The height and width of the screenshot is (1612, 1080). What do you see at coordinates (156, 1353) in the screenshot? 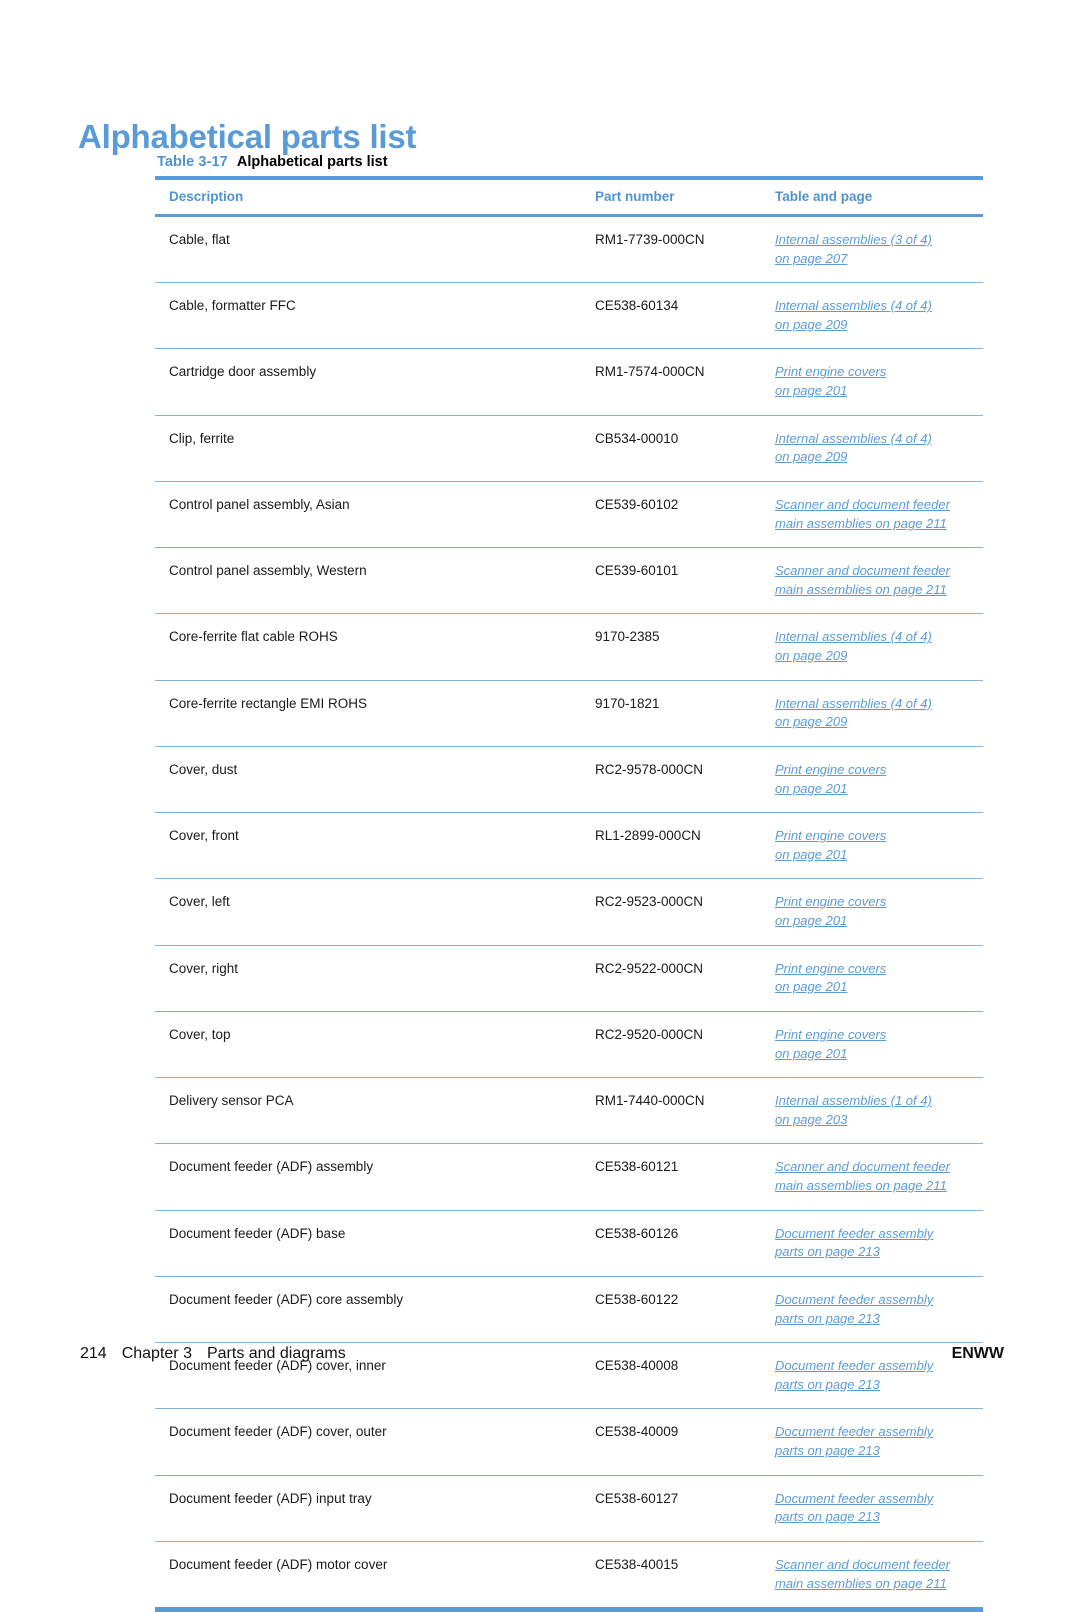
I see `footer-chapter-label: Chapter 3` at bounding box center [156, 1353].